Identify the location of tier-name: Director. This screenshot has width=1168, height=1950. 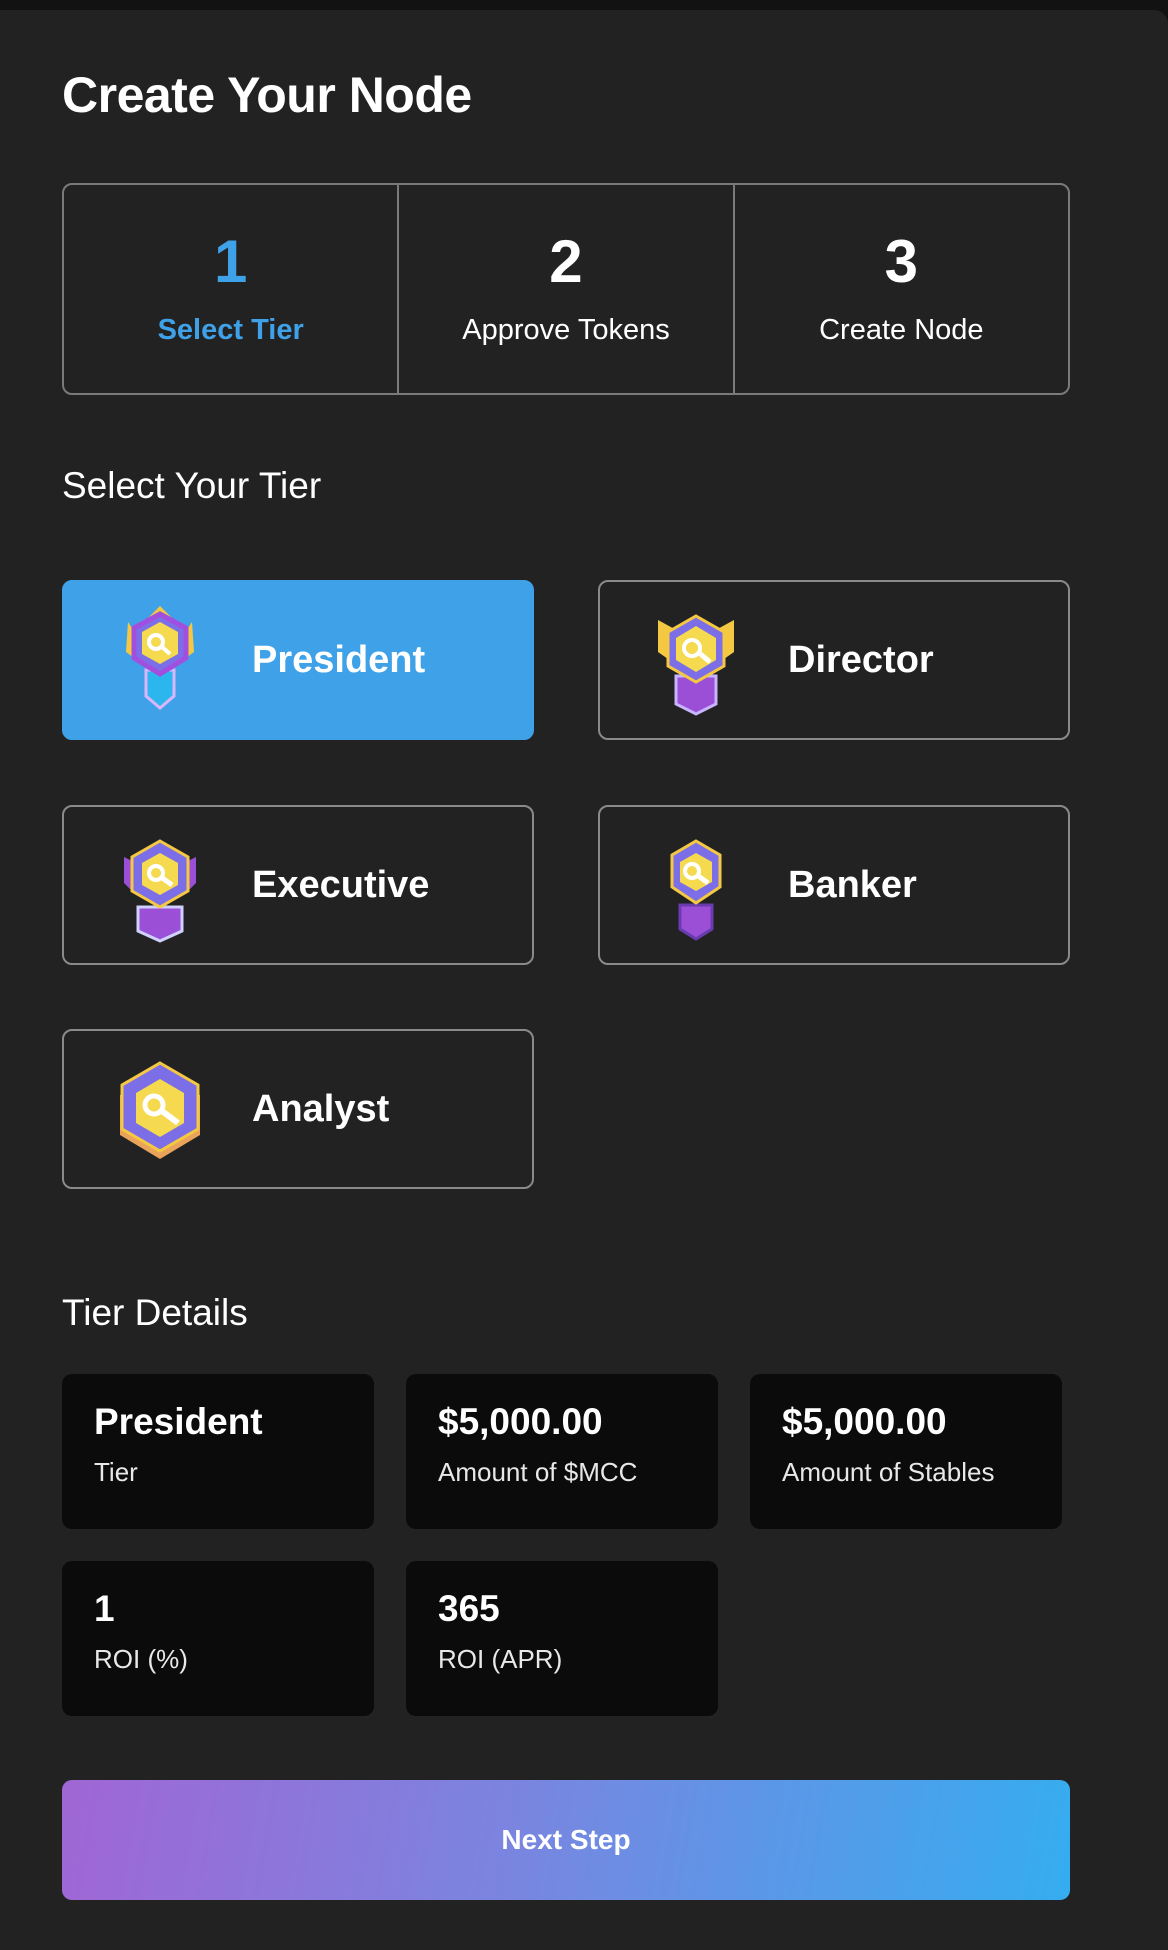
(861, 659).